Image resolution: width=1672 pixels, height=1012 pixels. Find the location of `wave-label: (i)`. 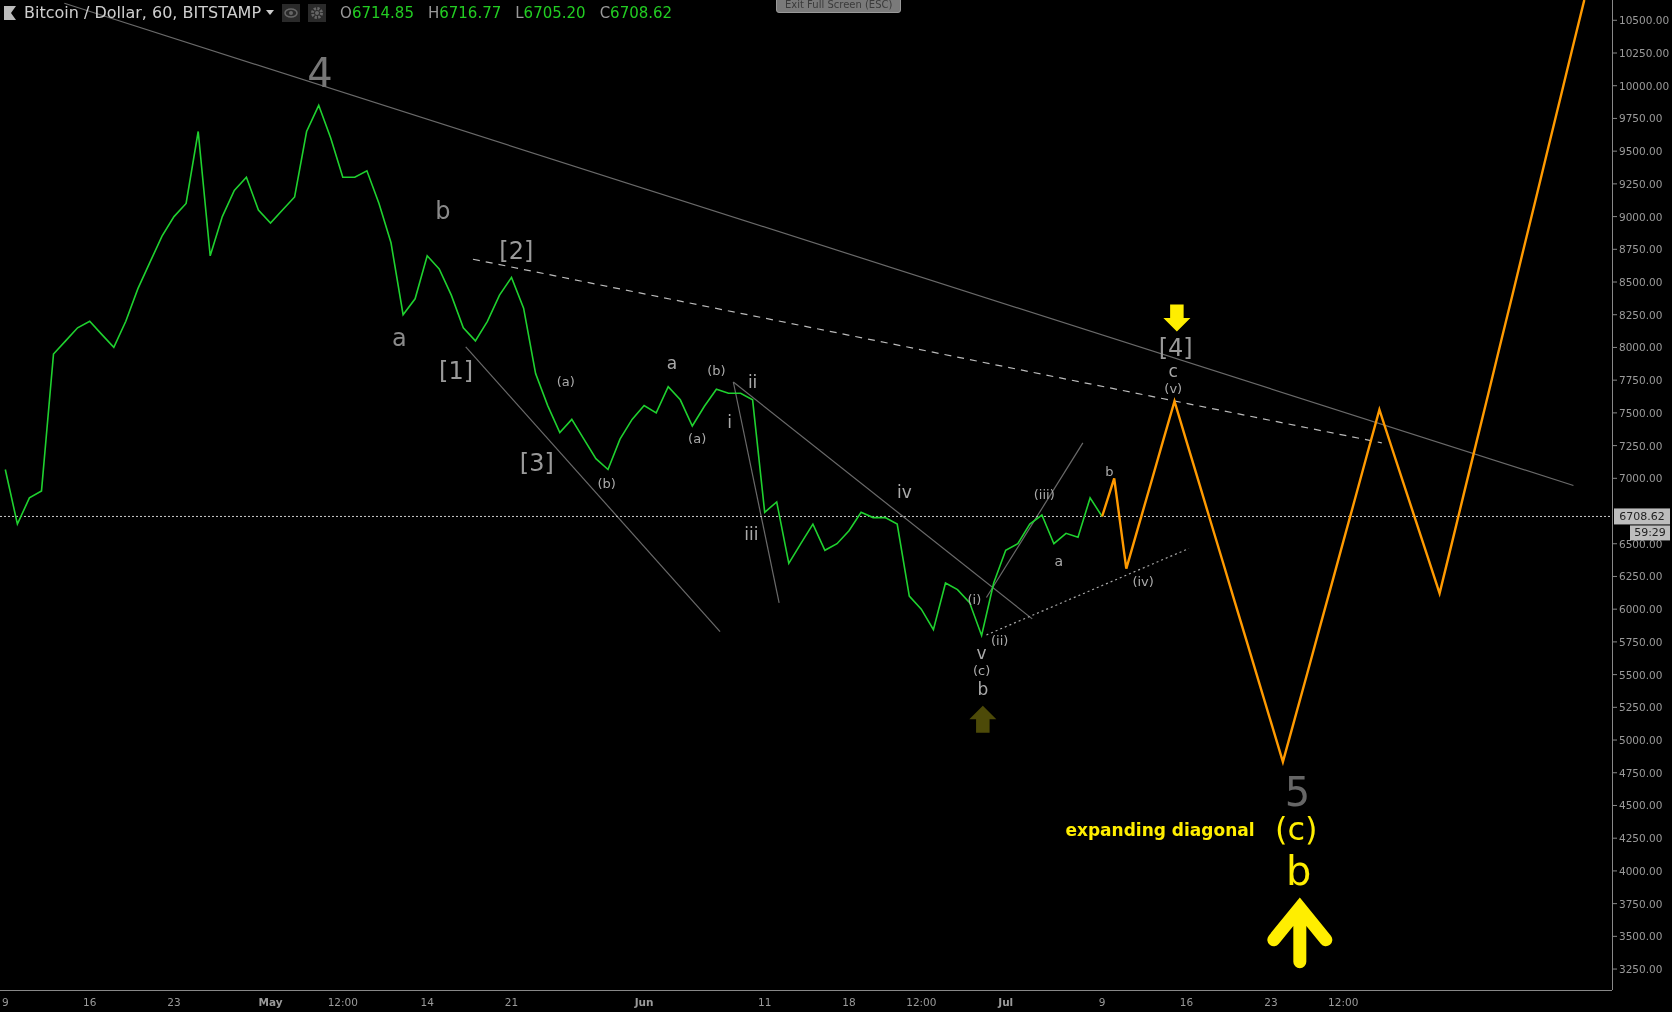

wave-label: (i) is located at coordinates (974, 600).